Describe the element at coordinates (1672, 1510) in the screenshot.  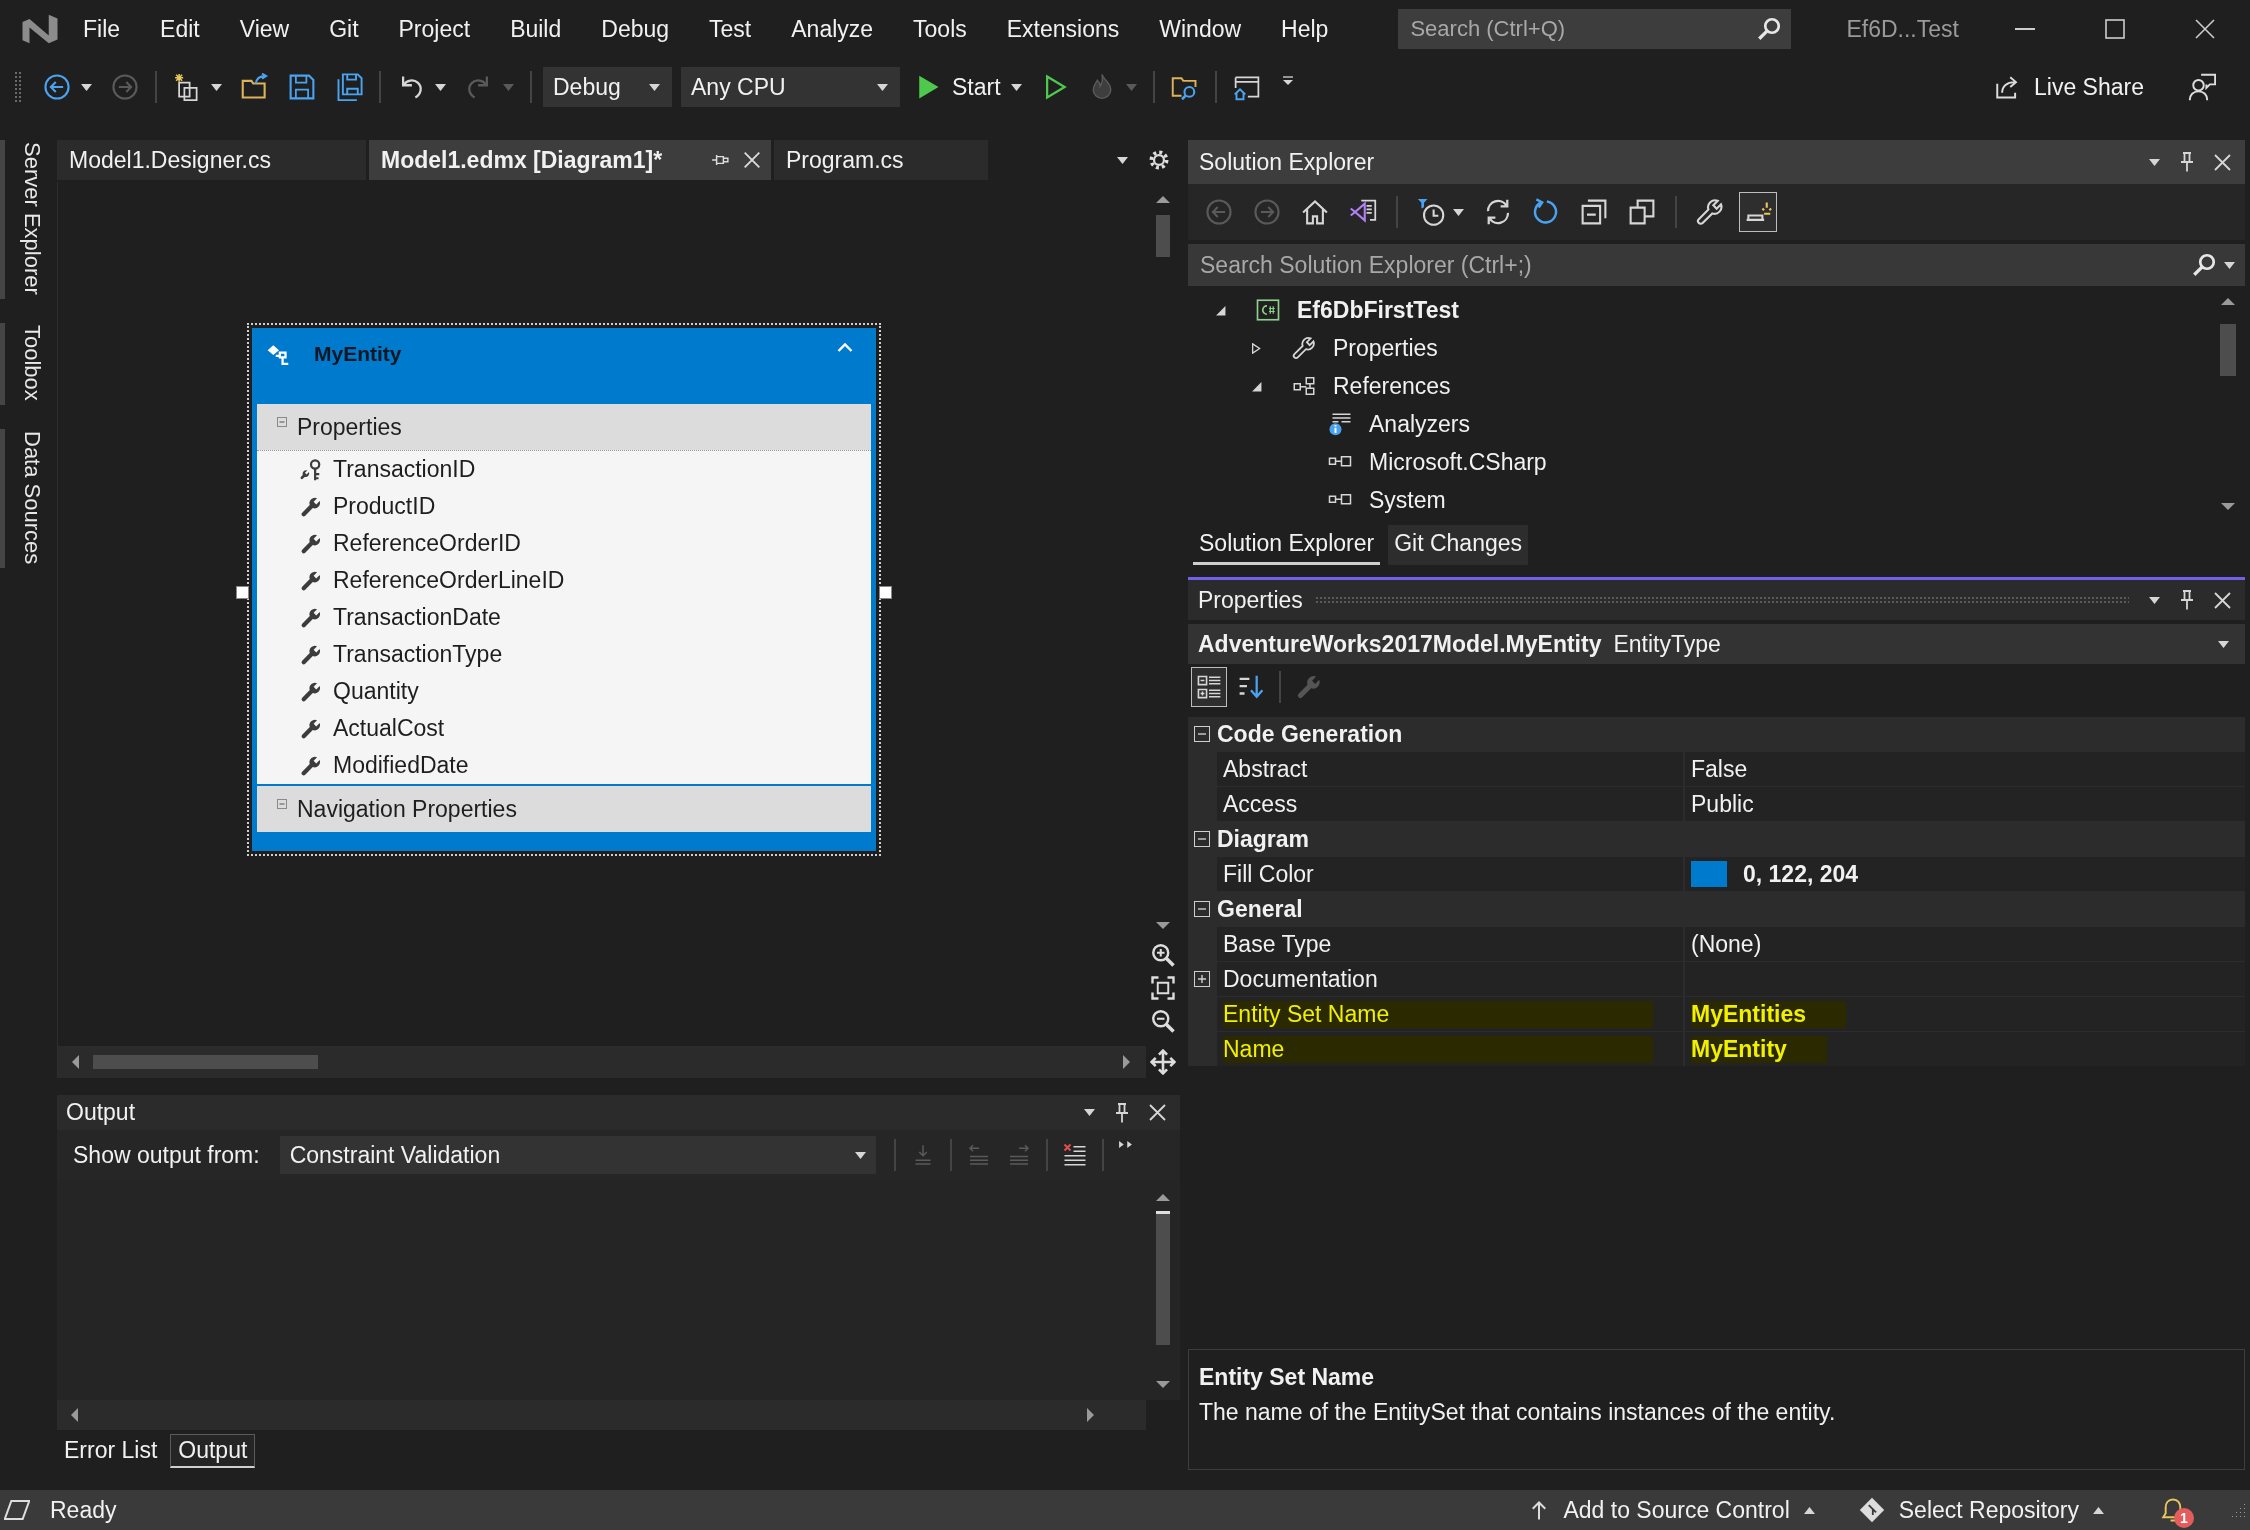
I see `source-control-button: Add to Source Control` at that location.